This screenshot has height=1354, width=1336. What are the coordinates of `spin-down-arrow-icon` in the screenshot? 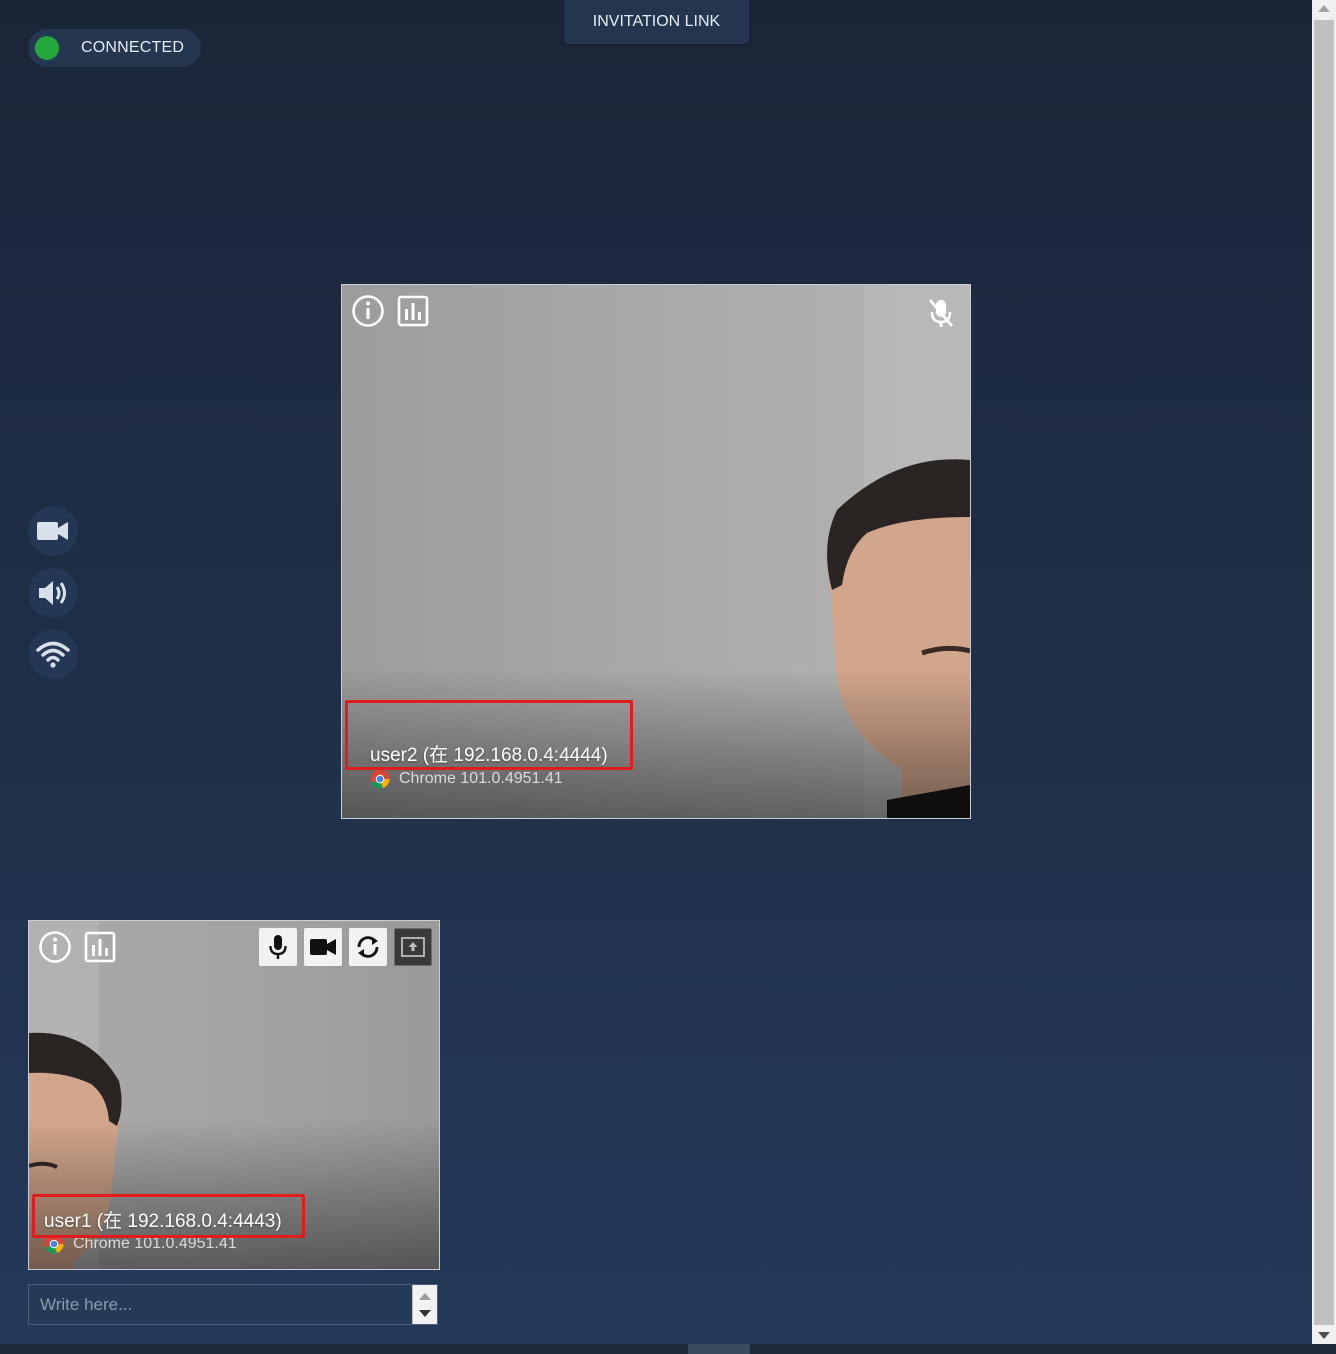 It's located at (425, 1313).